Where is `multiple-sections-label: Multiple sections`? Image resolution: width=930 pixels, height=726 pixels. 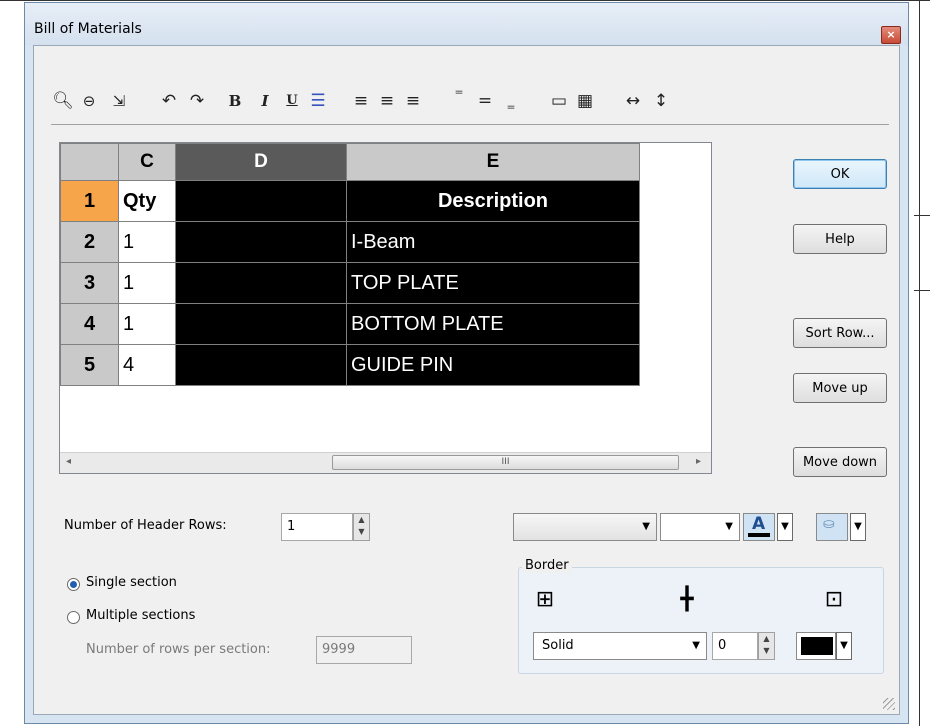 multiple-sections-label: Multiple sections is located at coordinates (141, 615).